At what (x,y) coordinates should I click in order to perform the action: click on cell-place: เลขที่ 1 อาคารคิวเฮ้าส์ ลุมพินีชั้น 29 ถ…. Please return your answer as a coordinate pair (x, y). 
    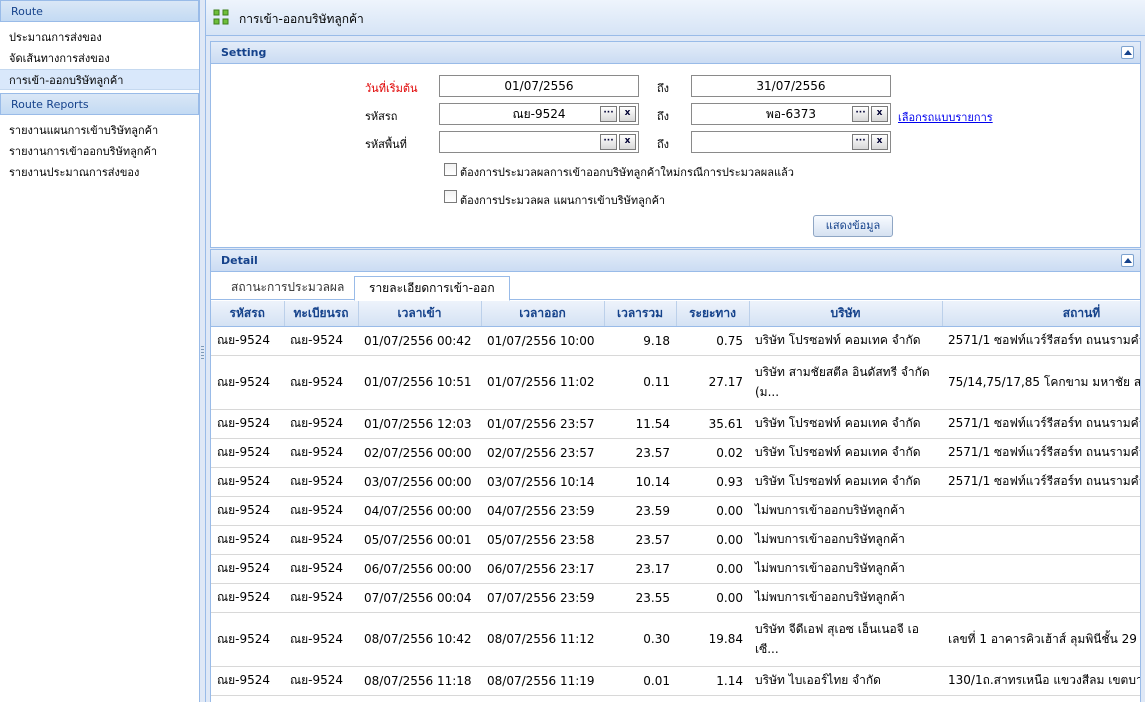
    Looking at the image, I should click on (1041, 639).